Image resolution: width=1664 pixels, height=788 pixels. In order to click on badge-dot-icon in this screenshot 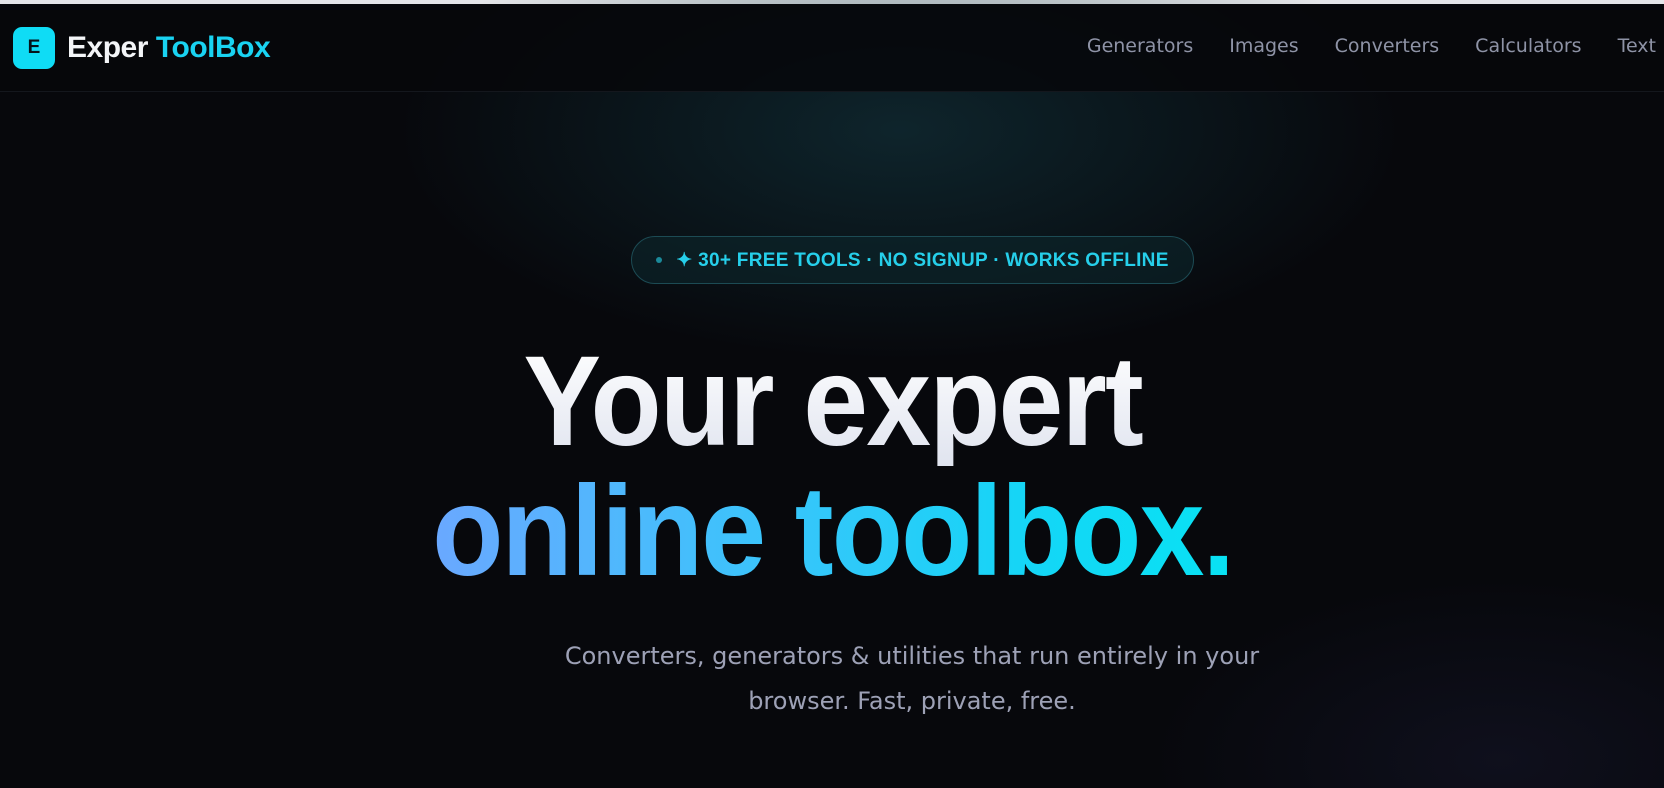, I will do `click(659, 260)`.